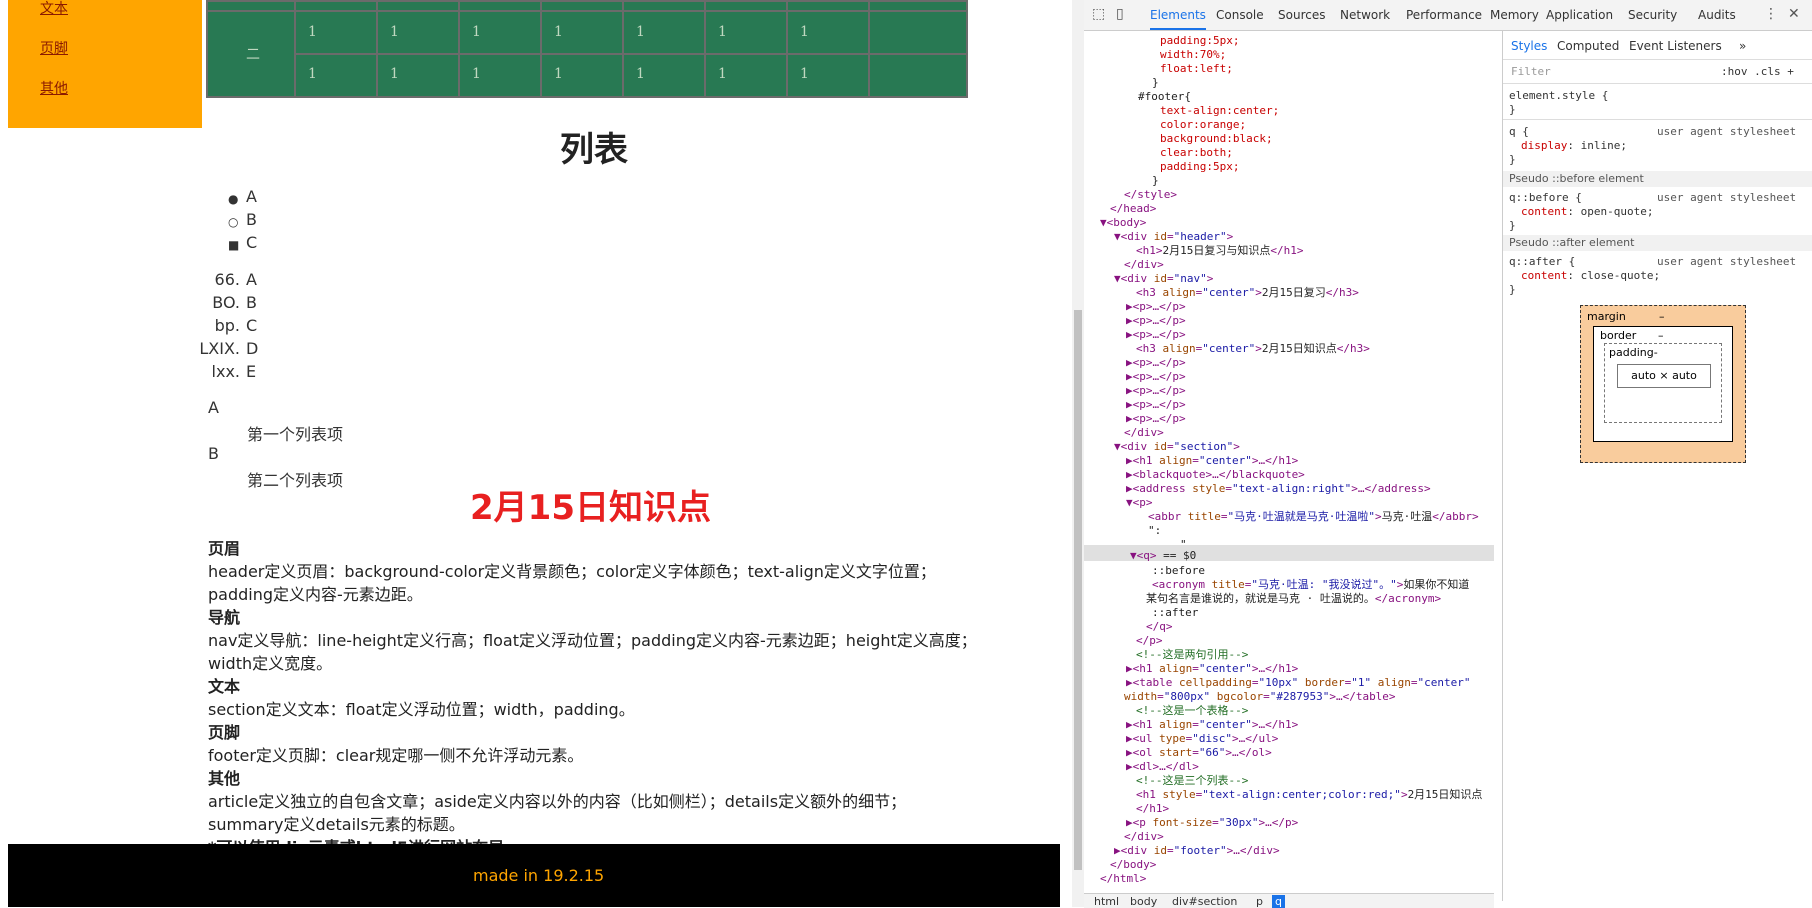 The image size is (1812, 908). What do you see at coordinates (252, 242) in the screenshot?
I see `ul-item: C` at bounding box center [252, 242].